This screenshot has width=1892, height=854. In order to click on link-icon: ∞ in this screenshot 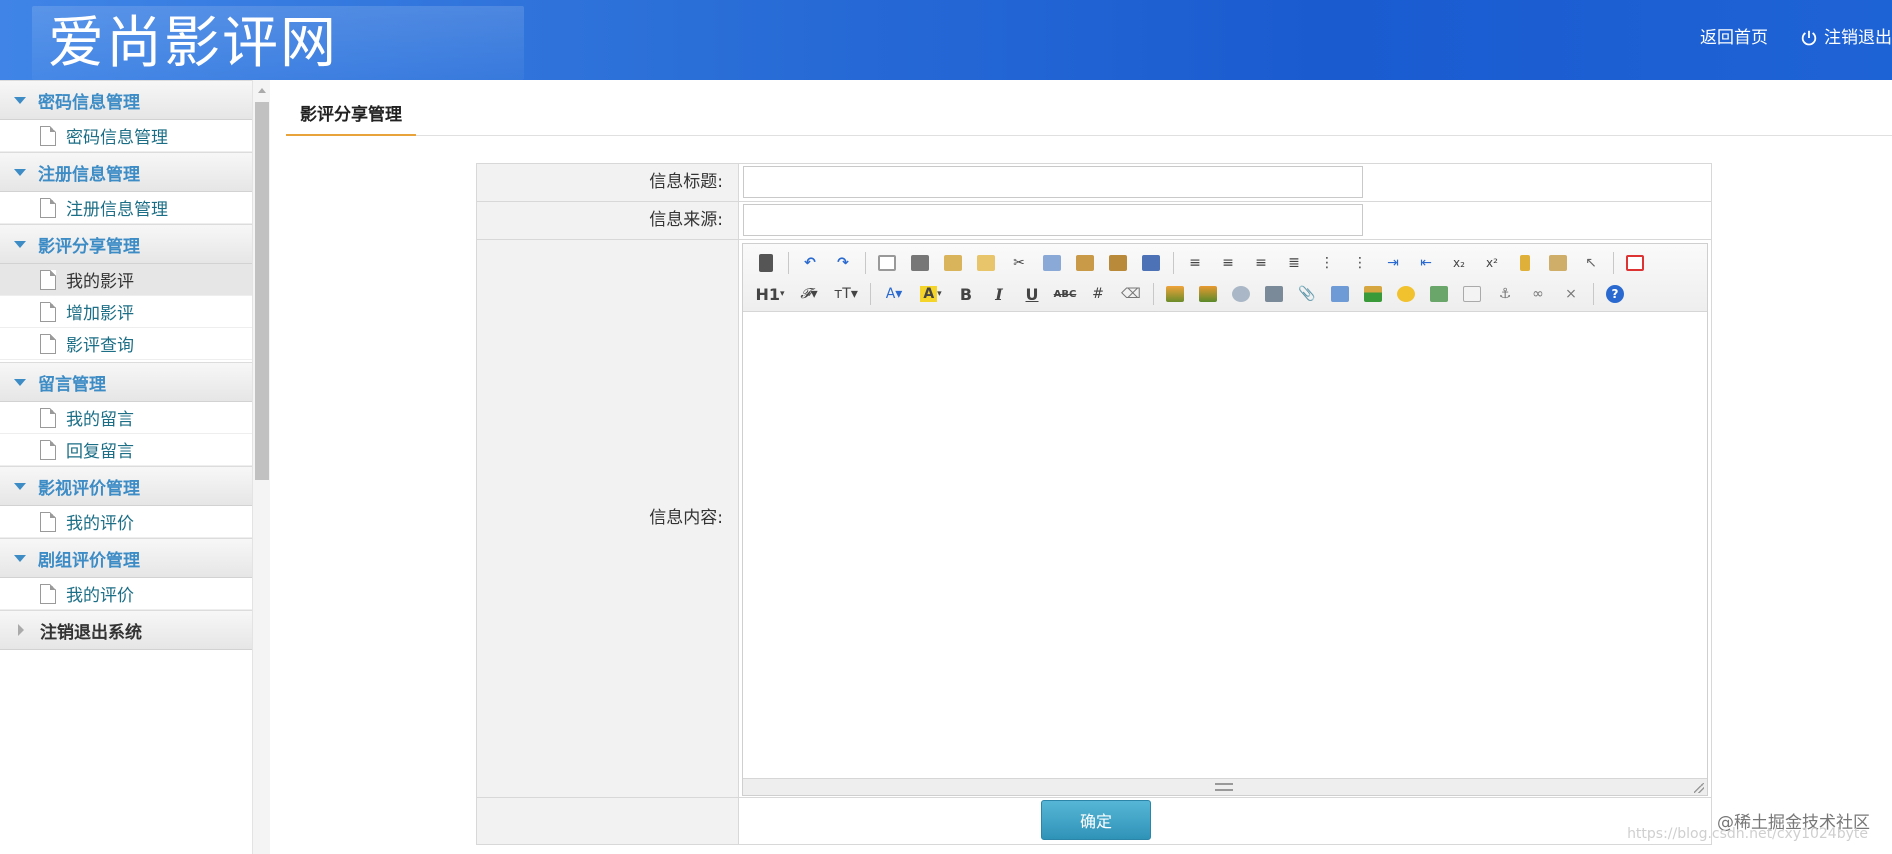, I will do `click(1538, 294)`.